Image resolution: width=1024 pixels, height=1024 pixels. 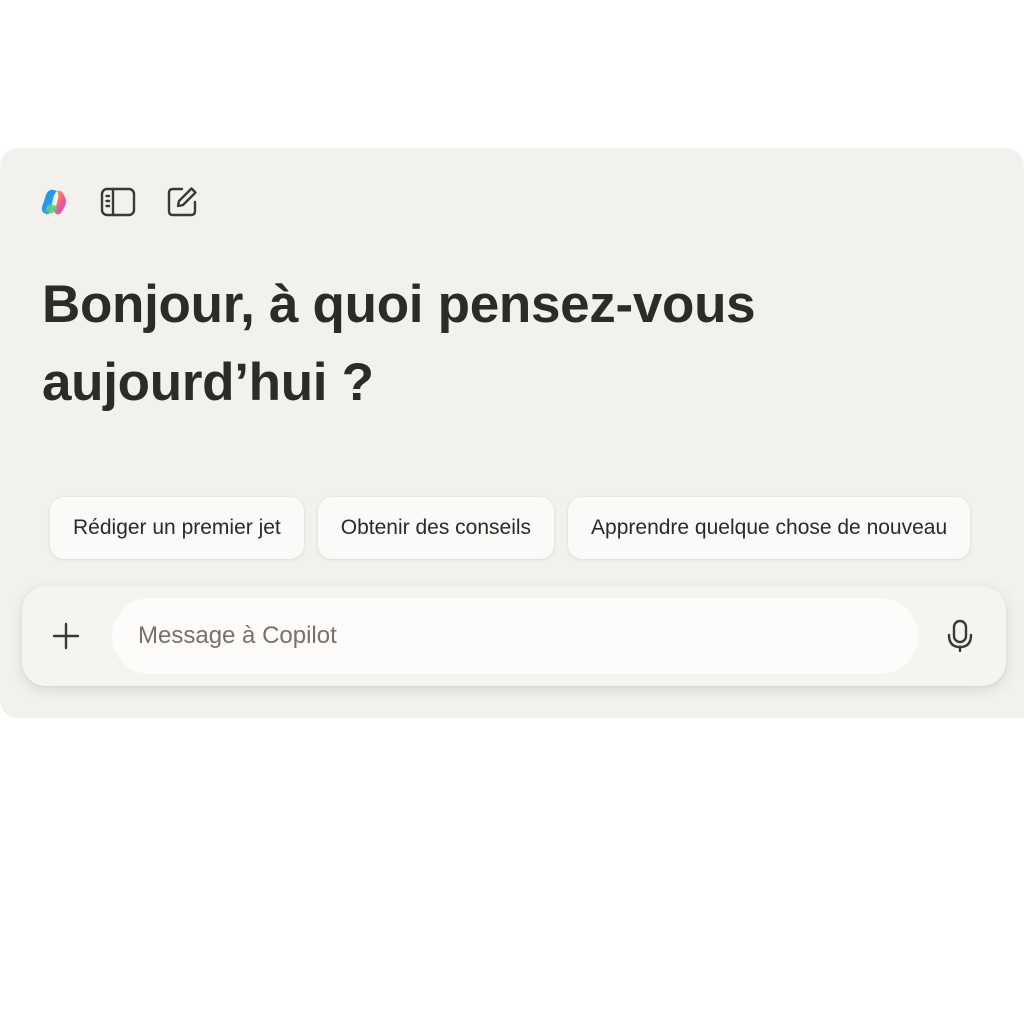 I want to click on sidebar-toggle-icon, so click(x=118, y=202).